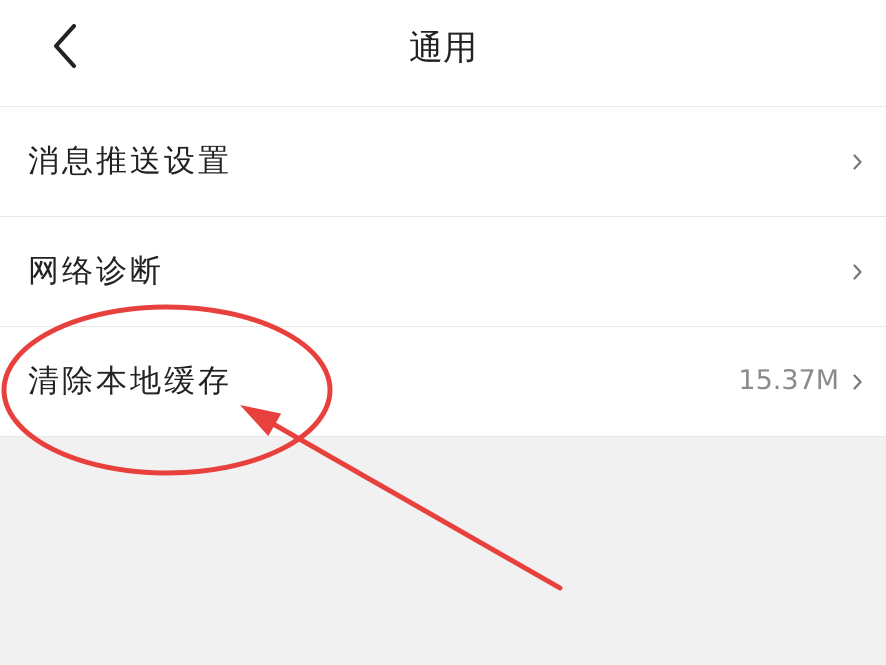  I want to click on back-icon, so click(65, 46).